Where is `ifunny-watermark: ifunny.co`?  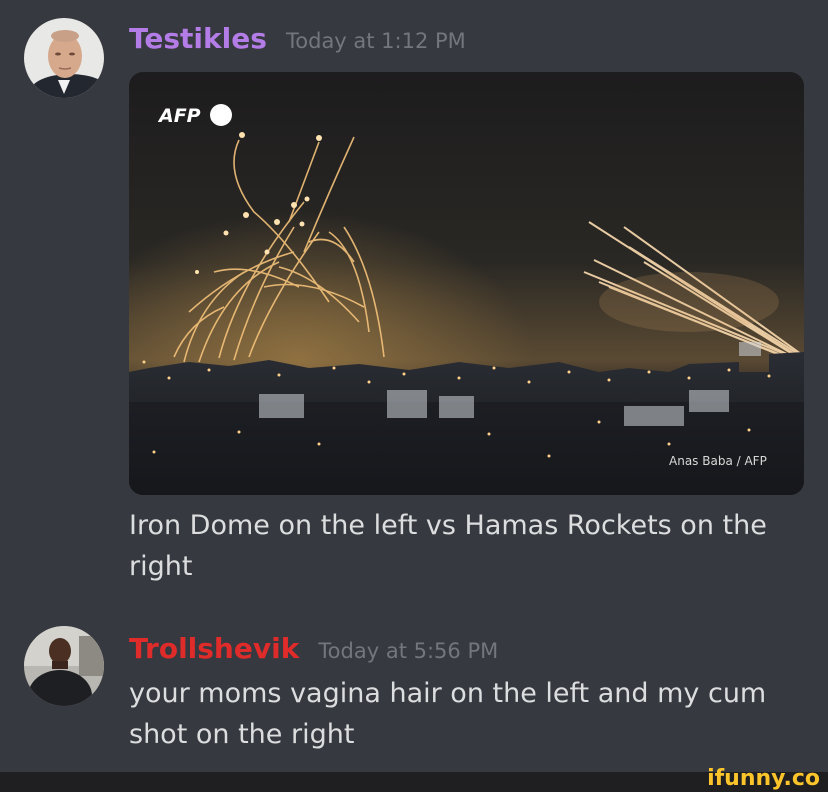 ifunny-watermark: ifunny.co is located at coordinates (763, 778).